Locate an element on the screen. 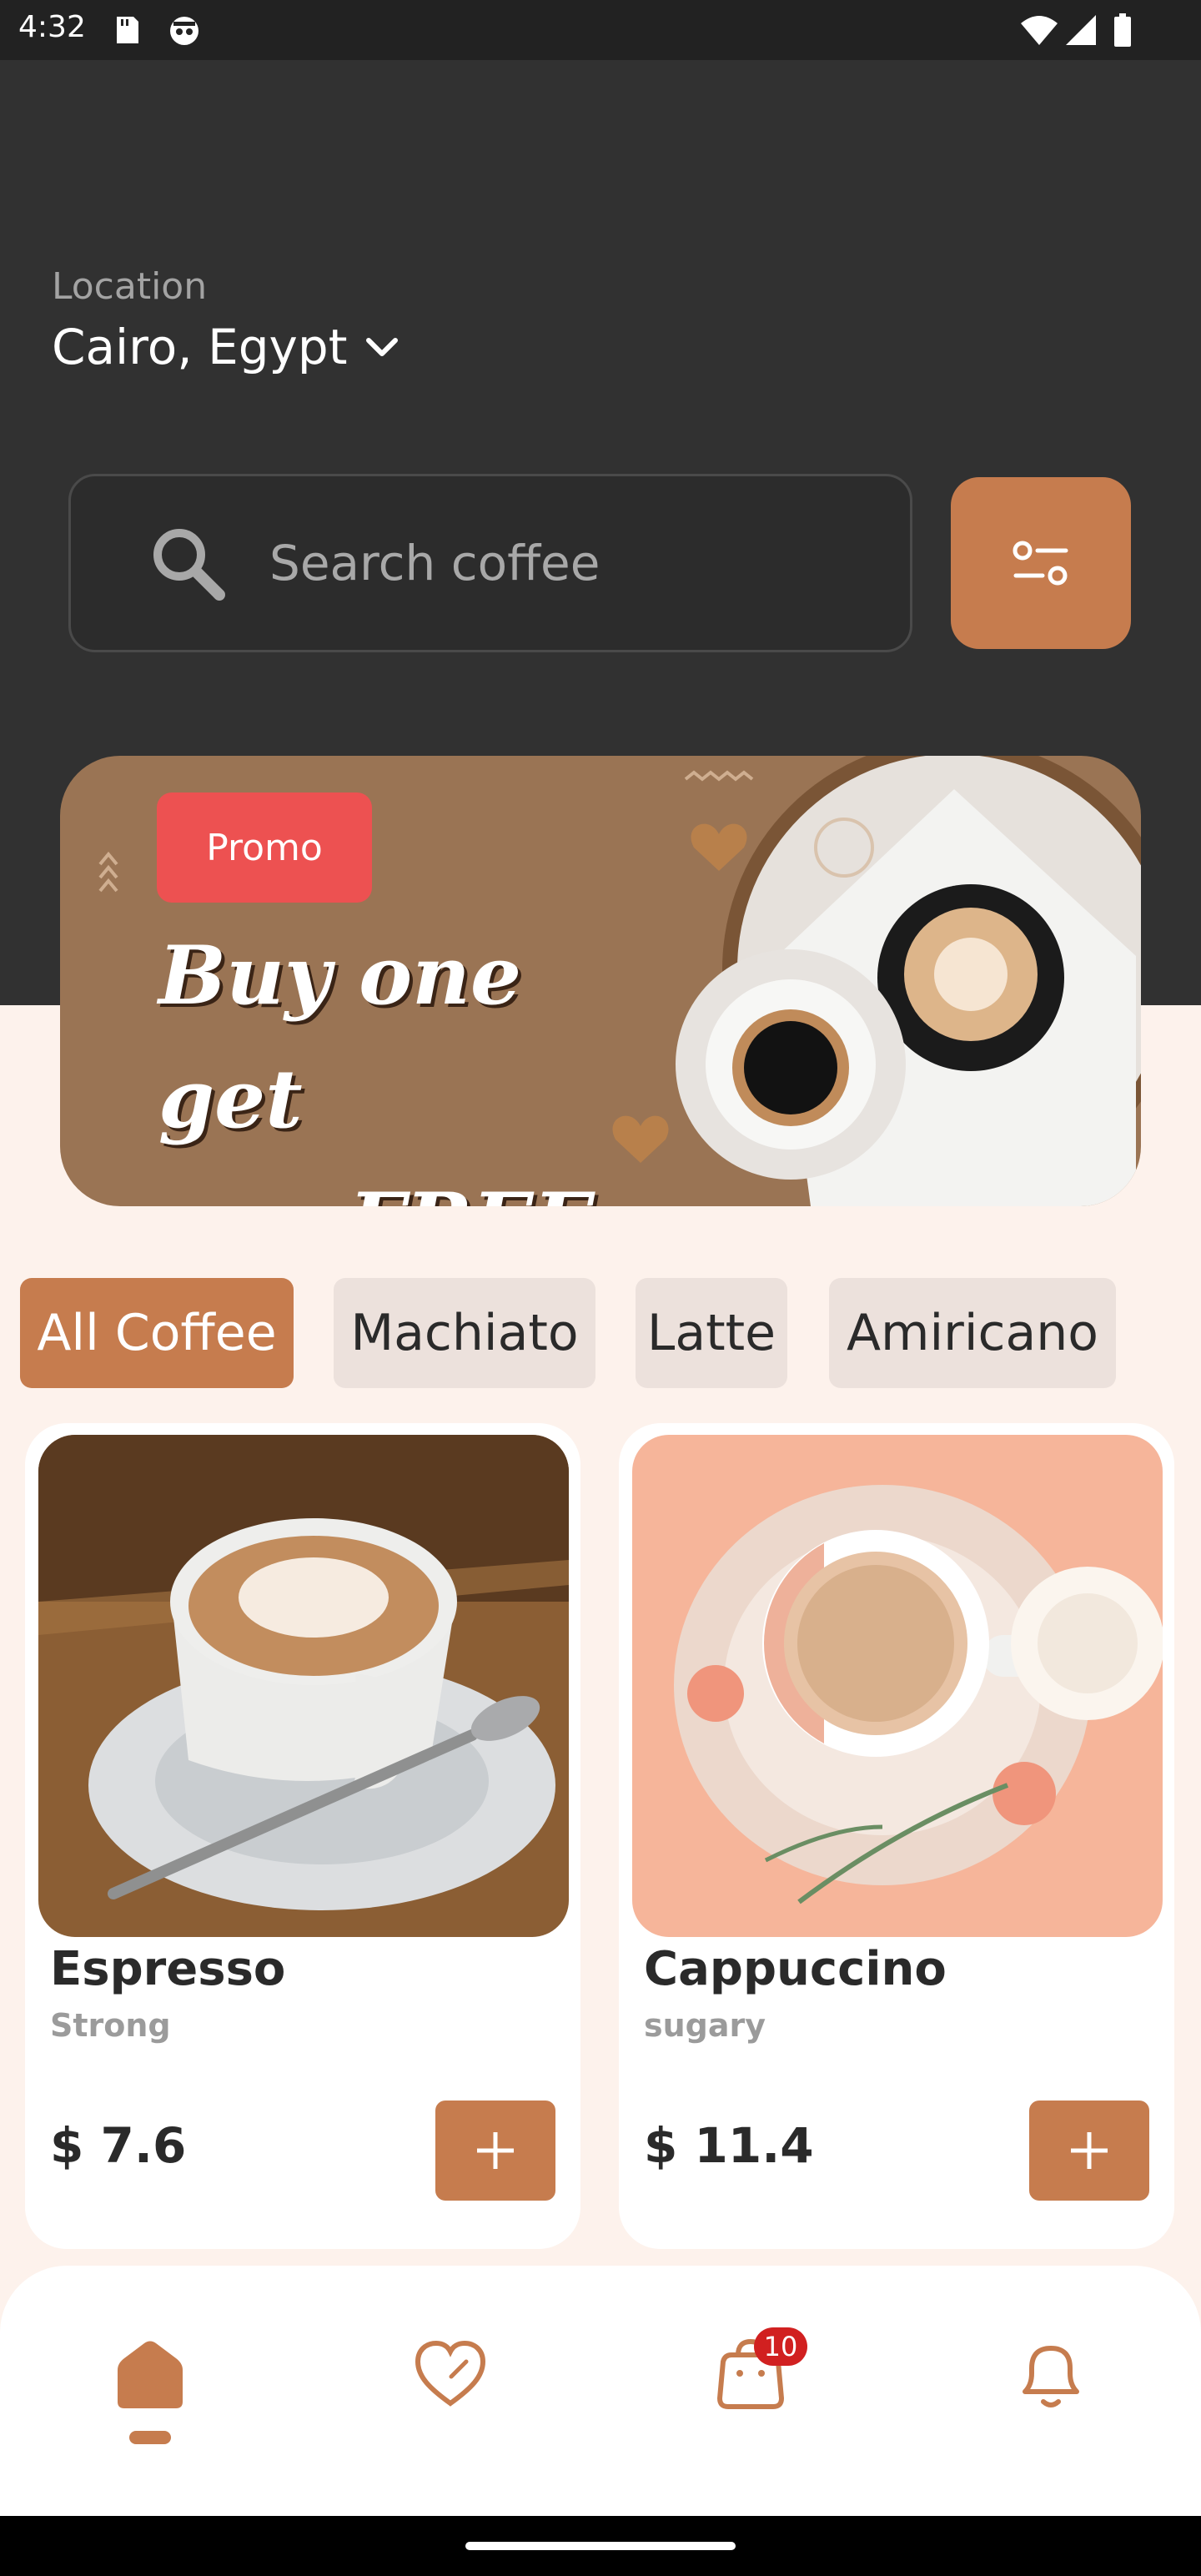 Image resolution: width=1201 pixels, height=2576 pixels. home-icon is located at coordinates (151, 2374).